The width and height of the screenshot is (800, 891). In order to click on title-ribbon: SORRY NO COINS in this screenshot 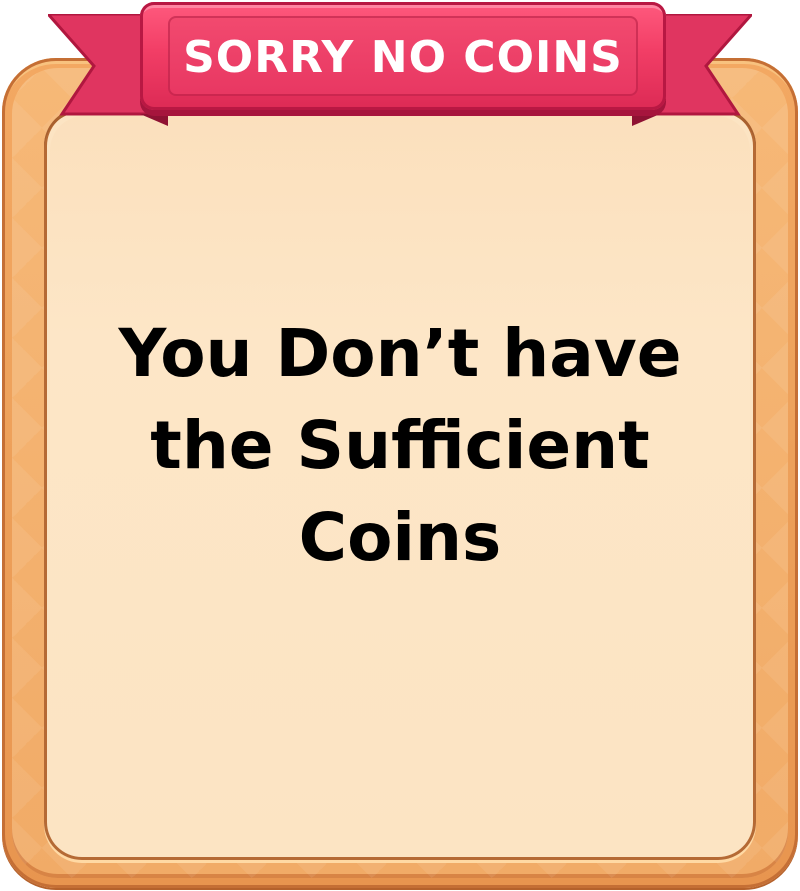, I will do `click(403, 56)`.